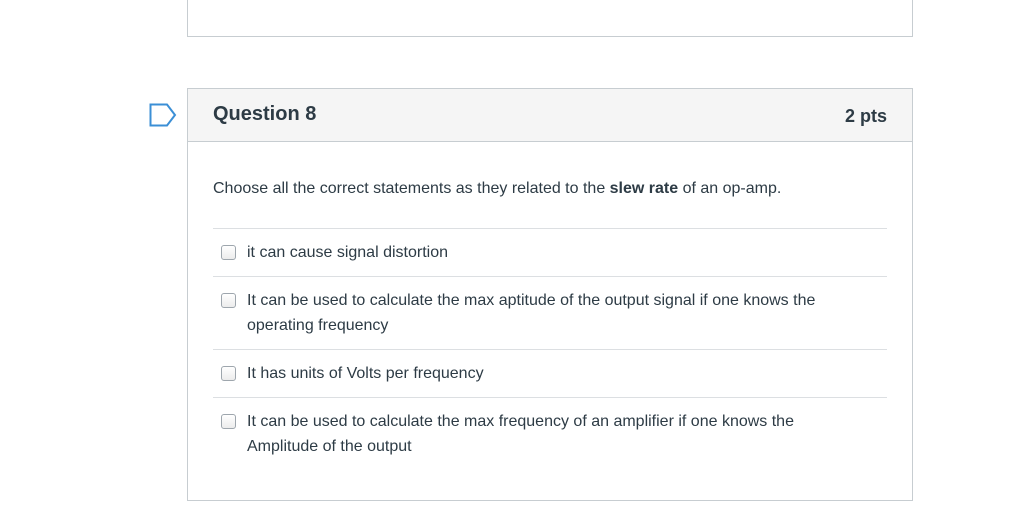 The height and width of the screenshot is (530, 1024). What do you see at coordinates (347, 252) in the screenshot?
I see `answer-label: it can cause signal distortion` at bounding box center [347, 252].